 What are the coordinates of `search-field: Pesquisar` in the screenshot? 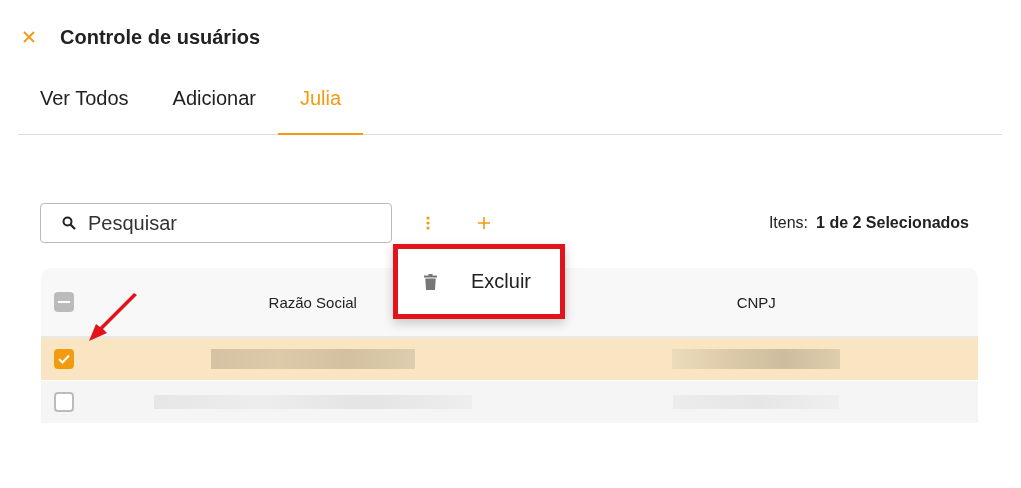 It's located at (216, 223).